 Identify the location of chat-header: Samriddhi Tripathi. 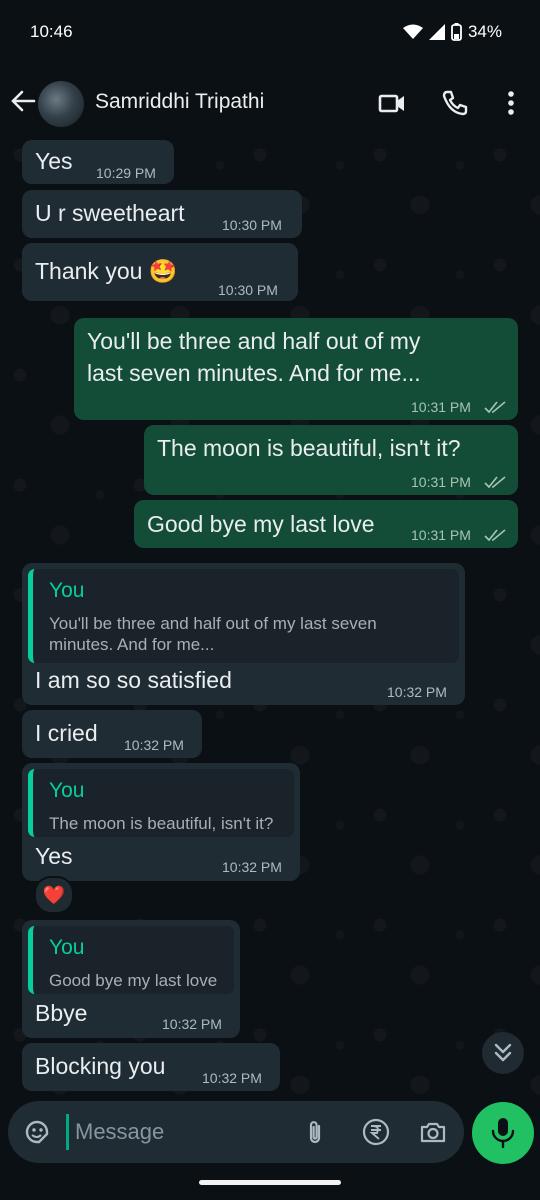
(270, 102).